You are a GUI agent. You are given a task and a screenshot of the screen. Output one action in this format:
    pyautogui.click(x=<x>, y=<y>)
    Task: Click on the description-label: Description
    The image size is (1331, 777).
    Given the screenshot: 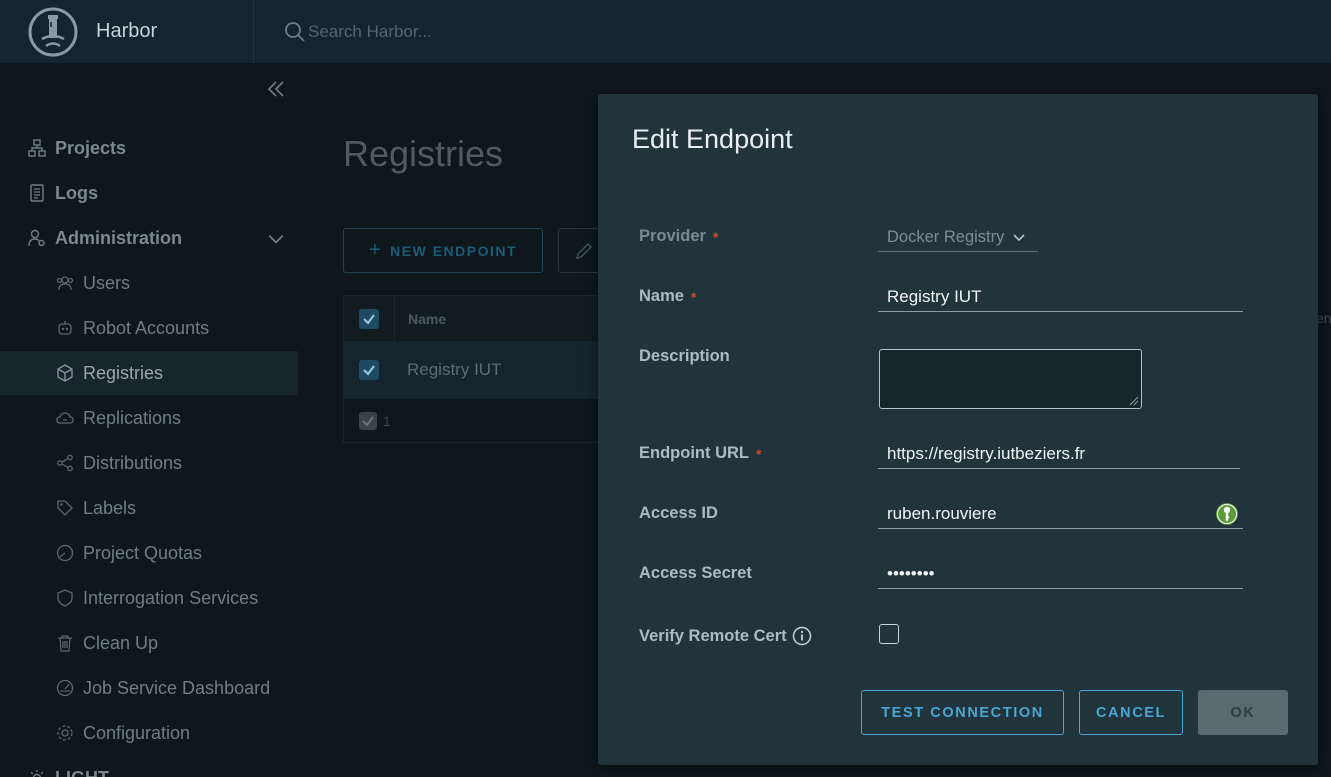 What is the action you would take?
    pyautogui.click(x=684, y=356)
    